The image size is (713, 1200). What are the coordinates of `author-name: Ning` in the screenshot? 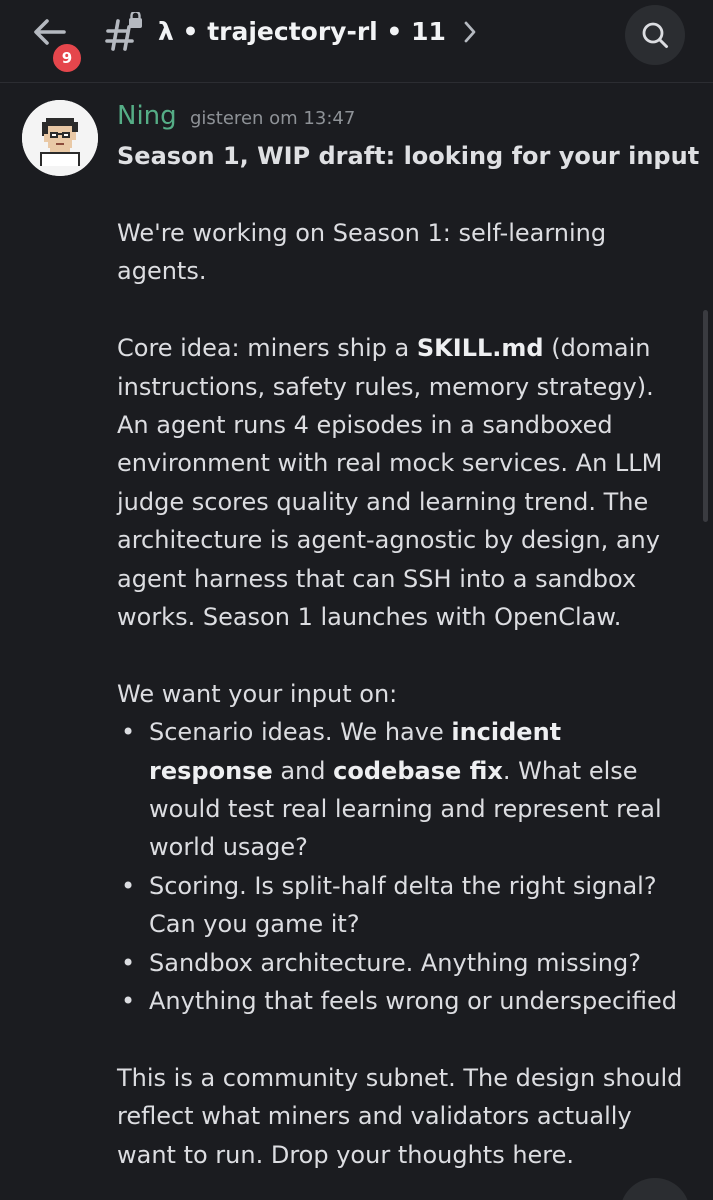 It's located at (147, 116).